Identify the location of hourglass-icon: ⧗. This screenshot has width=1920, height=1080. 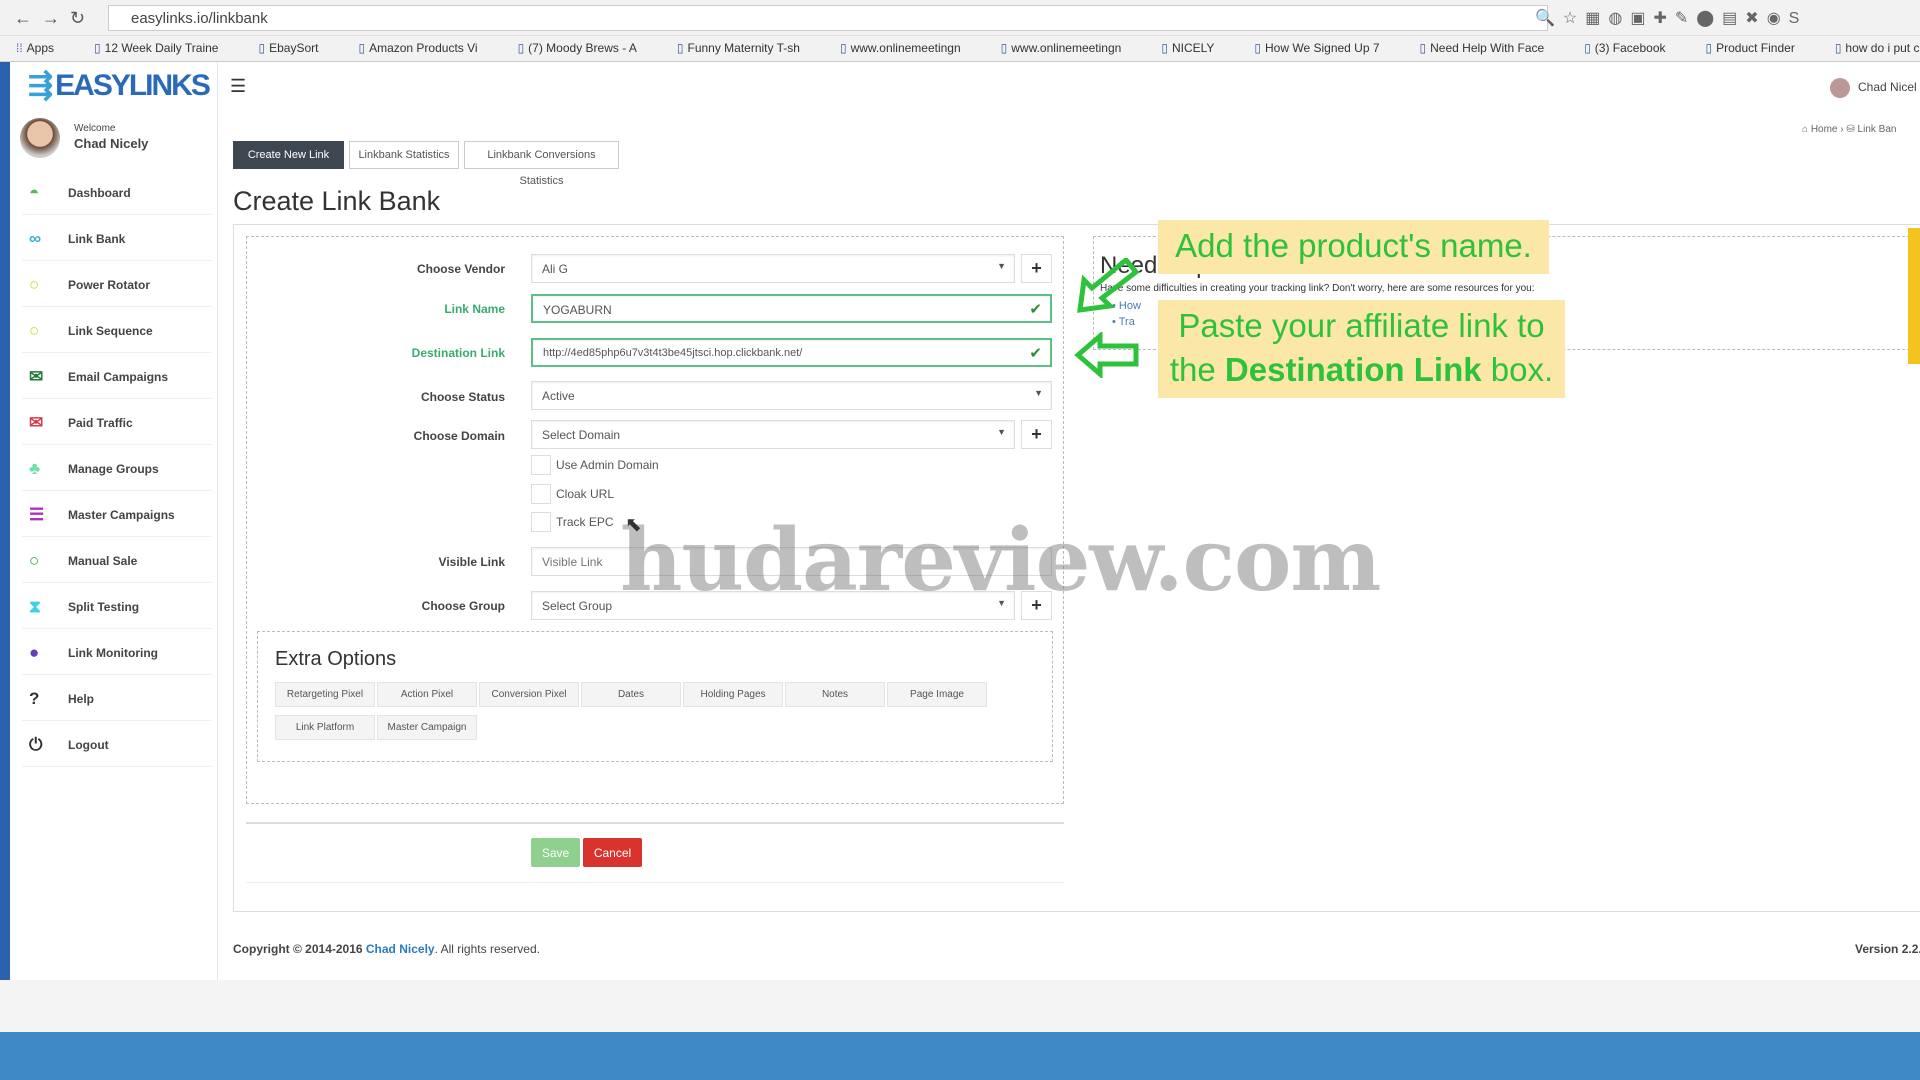
(35, 606).